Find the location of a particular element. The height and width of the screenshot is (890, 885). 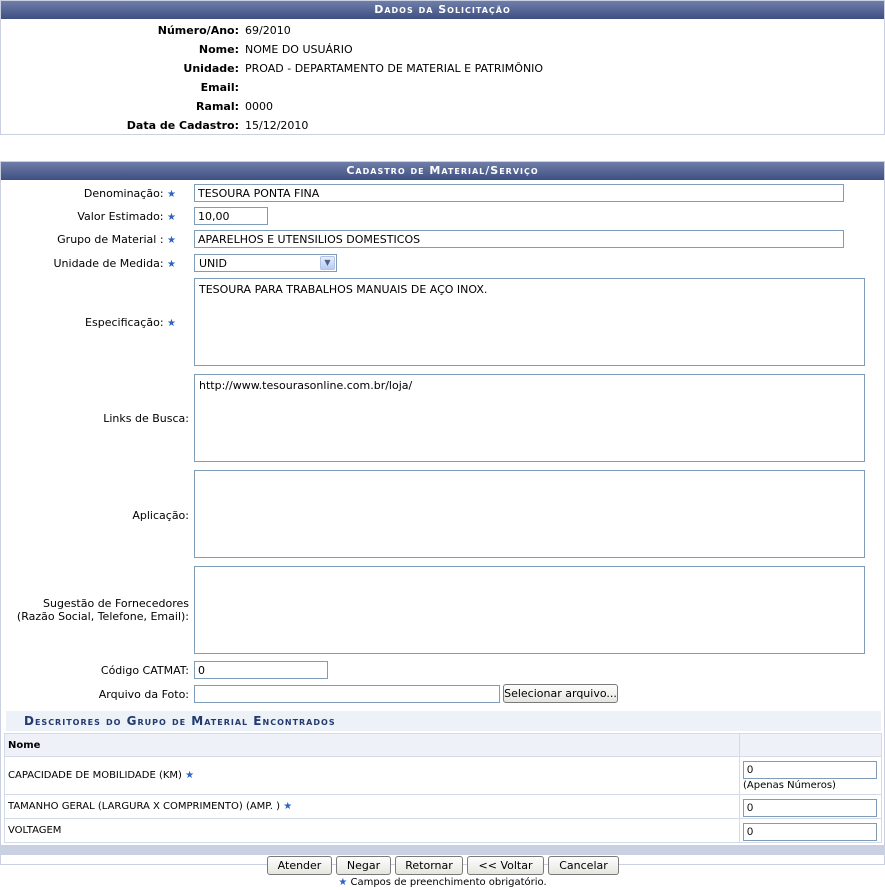

denomination-input is located at coordinates (519, 193).